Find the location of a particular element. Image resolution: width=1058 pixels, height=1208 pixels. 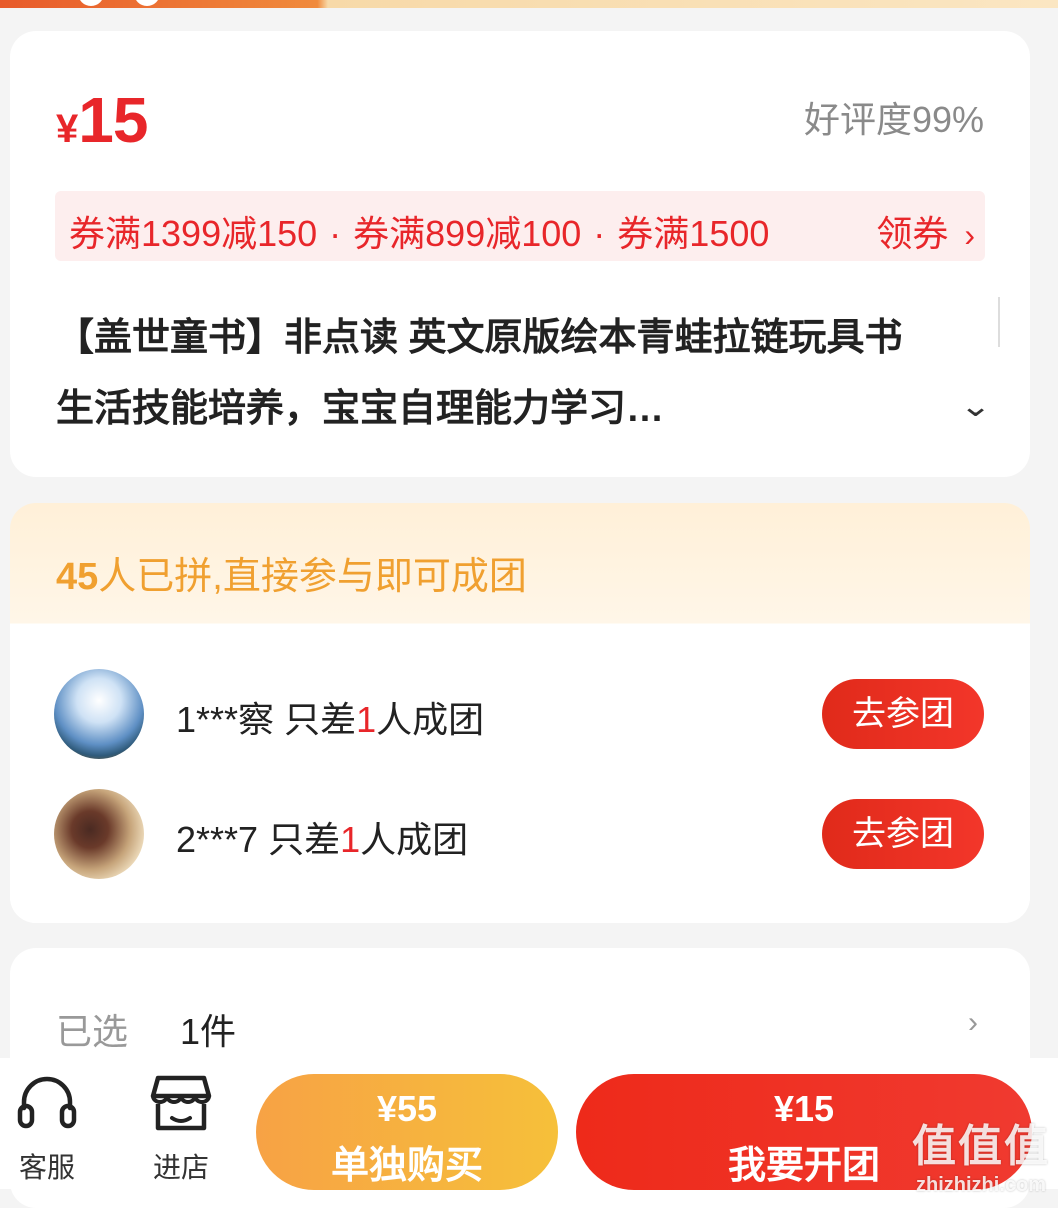

product-price: ¥15 is located at coordinates (102, 120).